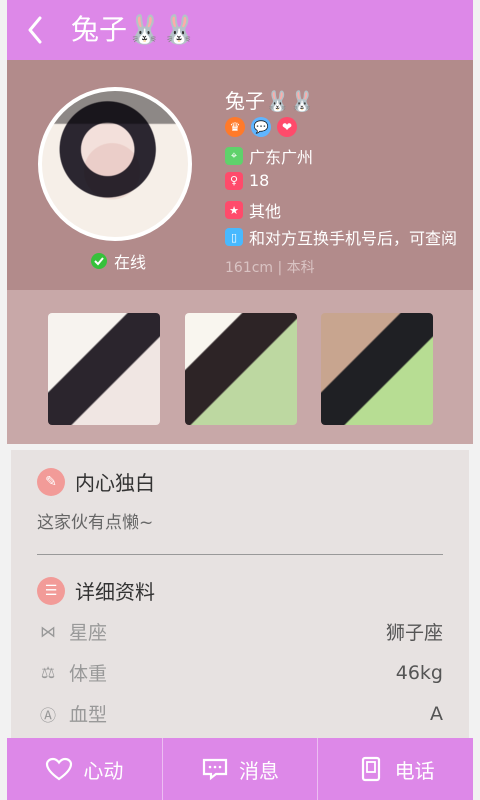  What do you see at coordinates (134, 29) in the screenshot?
I see `page-title: 兔子🐰🐰` at bounding box center [134, 29].